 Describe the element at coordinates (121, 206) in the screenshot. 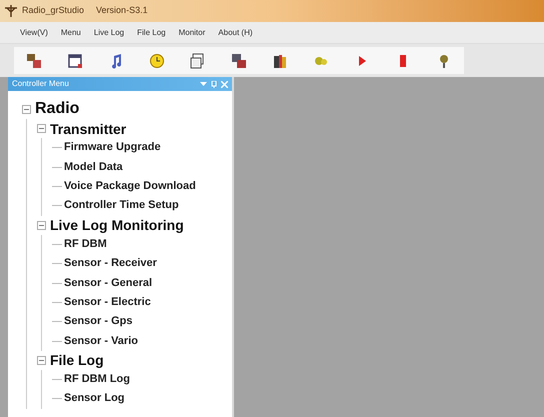

I see `tree-item: Controller Time Setup` at that location.